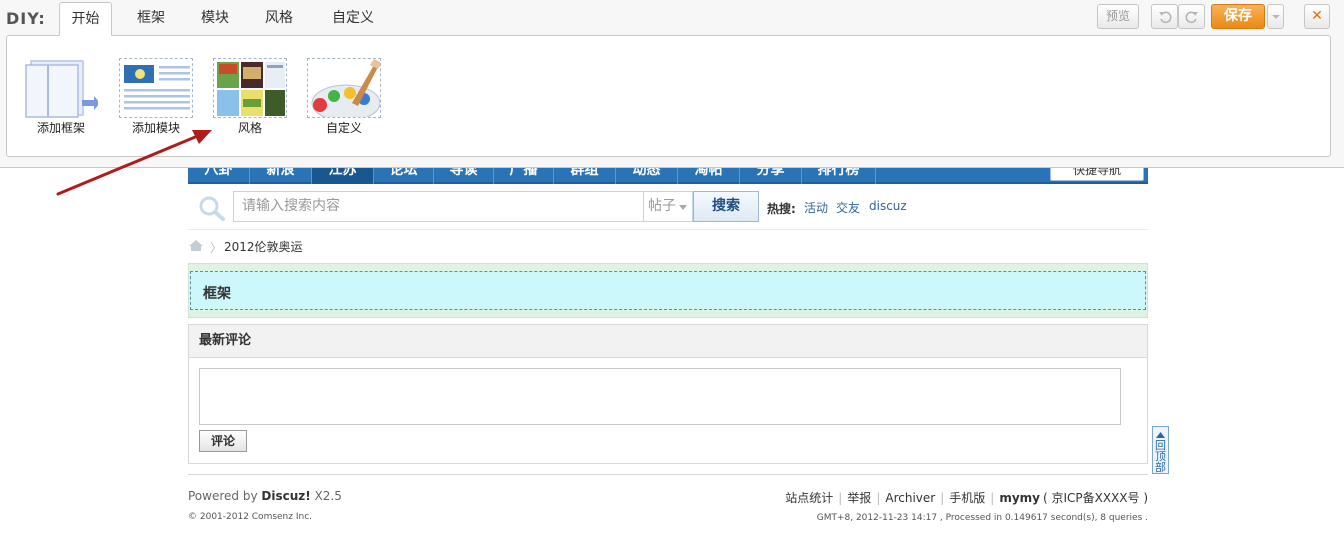 The width and height of the screenshot is (1344, 554). What do you see at coordinates (859, 498) in the screenshot?
I see `footer-link-report: 举报` at bounding box center [859, 498].